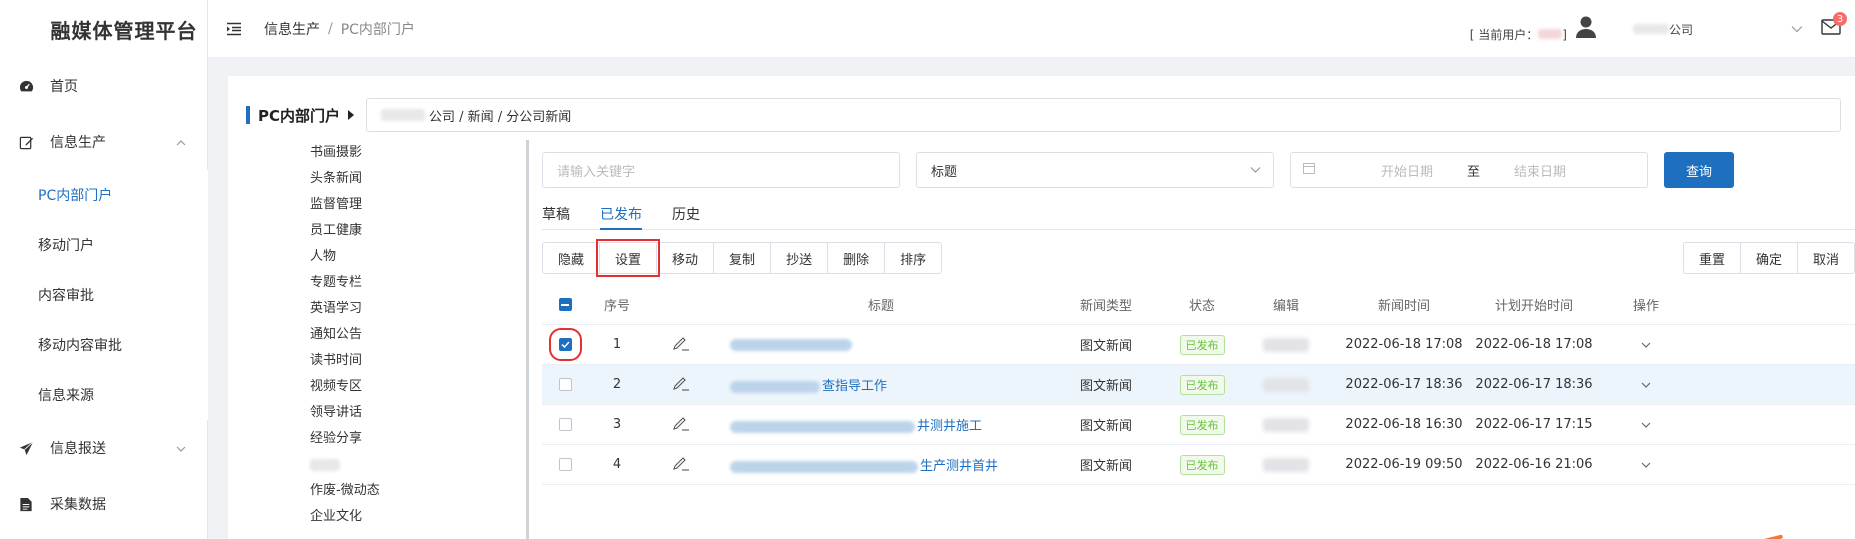  I want to click on cc-button: 抄送, so click(799, 258).